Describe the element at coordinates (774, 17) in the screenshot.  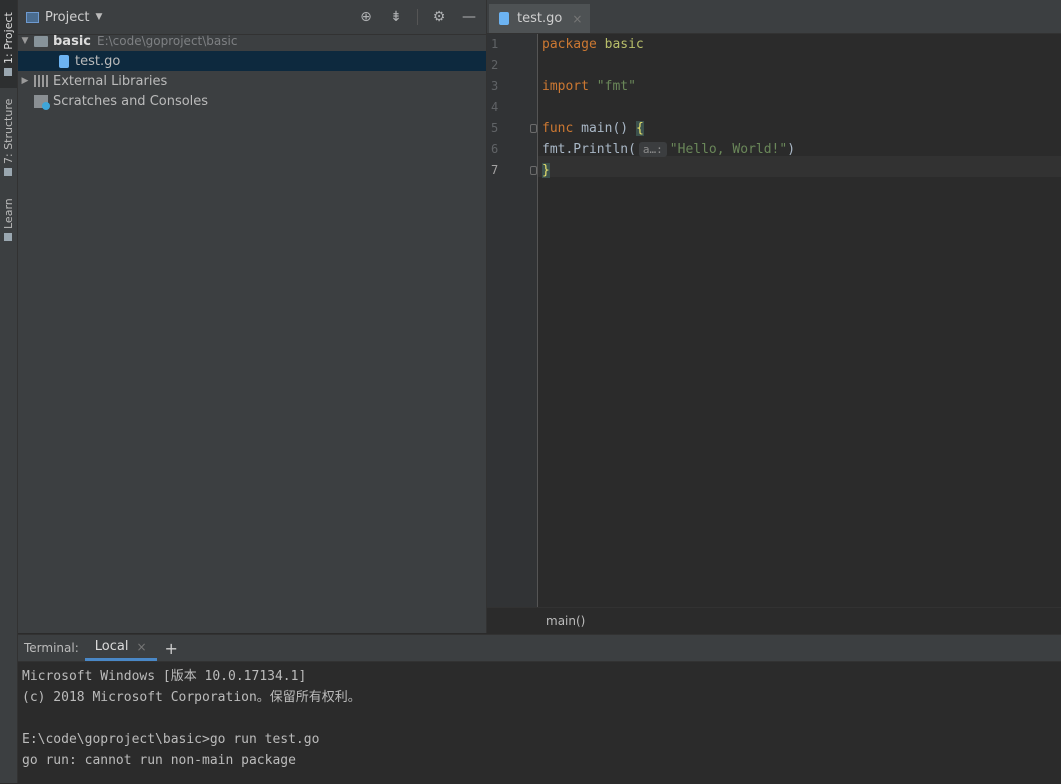
I see `editor-tab-bar: test.go ×` at that location.